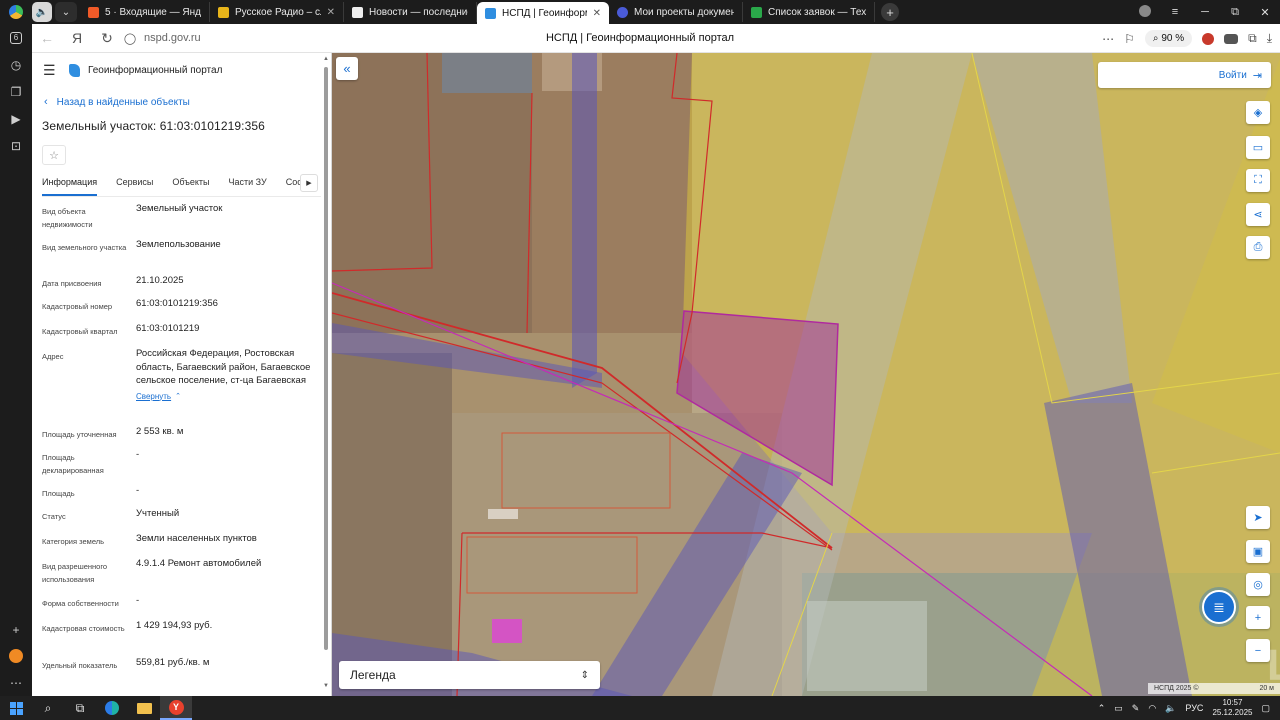  What do you see at coordinates (223, 12) in the screenshot?
I see `radio-favicon-icon` at bounding box center [223, 12].